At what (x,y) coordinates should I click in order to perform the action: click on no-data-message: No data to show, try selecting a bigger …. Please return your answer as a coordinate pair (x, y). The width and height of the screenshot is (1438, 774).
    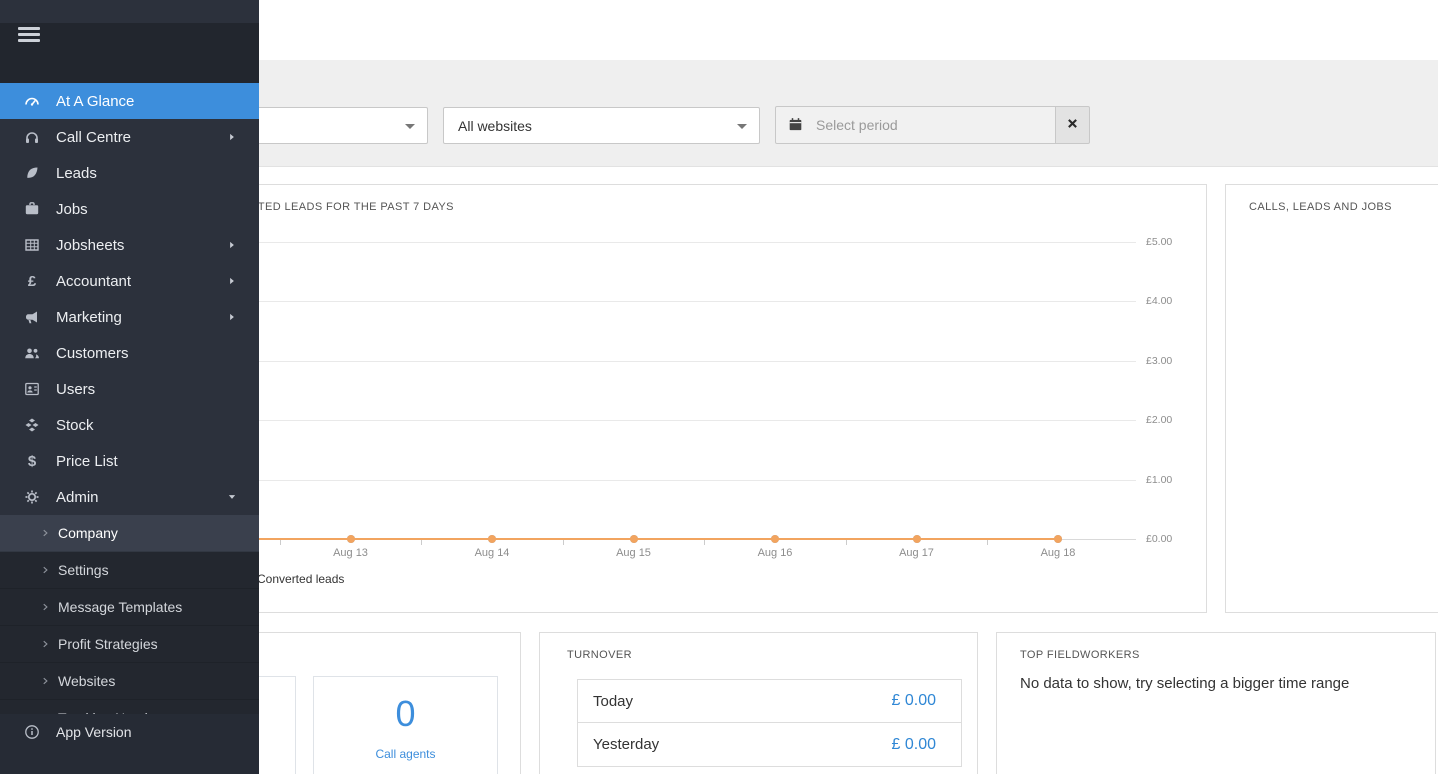
    Looking at the image, I should click on (1185, 683).